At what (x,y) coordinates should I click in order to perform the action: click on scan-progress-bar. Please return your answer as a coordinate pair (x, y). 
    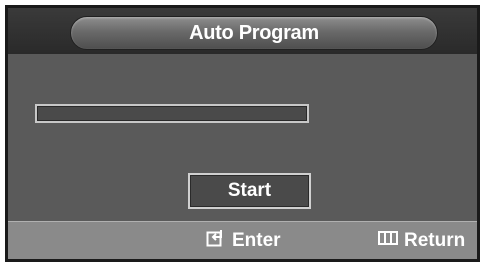
    Looking at the image, I should click on (172, 113).